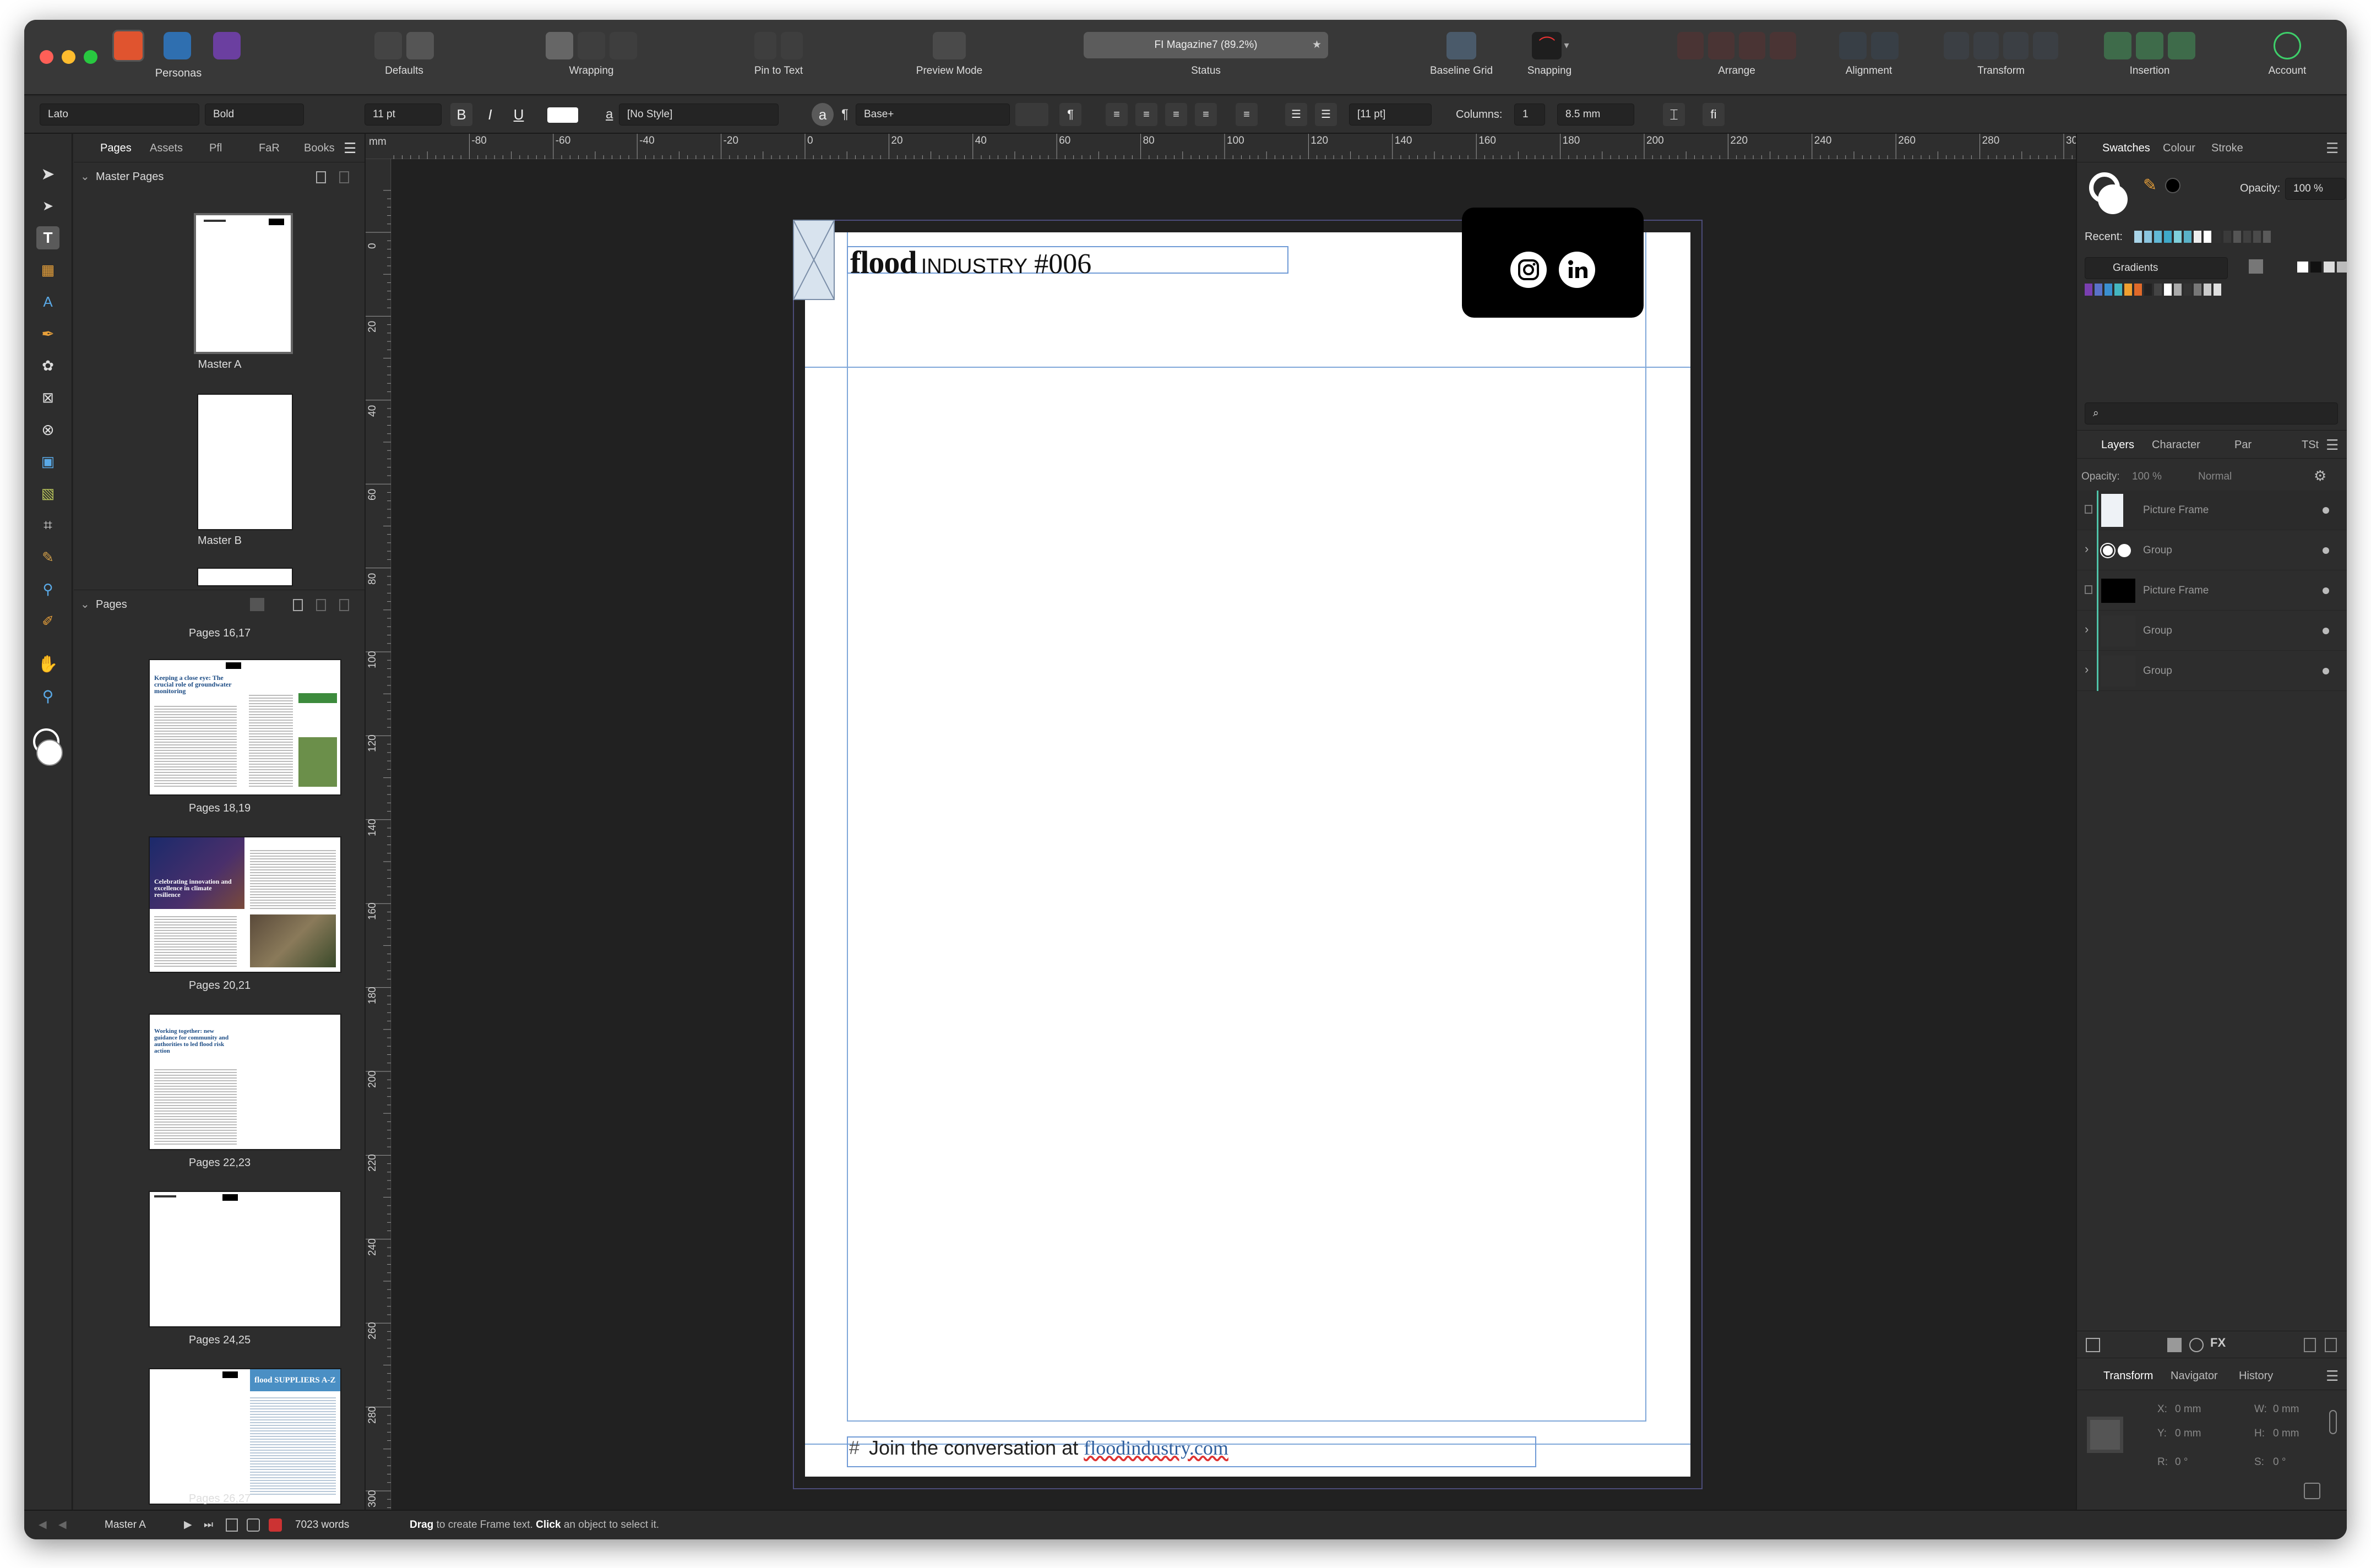 The width and height of the screenshot is (2371, 1568). I want to click on spread-24-25-thumb, so click(245, 1259).